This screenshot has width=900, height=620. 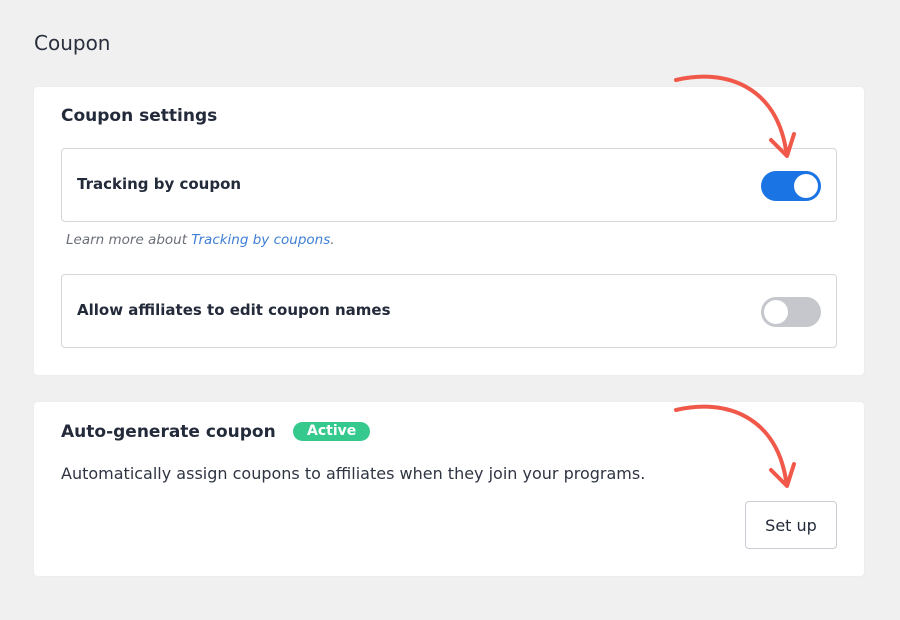 I want to click on edit-coupon-names-row: Allow affiliates to edit coupon names, so click(x=449, y=311).